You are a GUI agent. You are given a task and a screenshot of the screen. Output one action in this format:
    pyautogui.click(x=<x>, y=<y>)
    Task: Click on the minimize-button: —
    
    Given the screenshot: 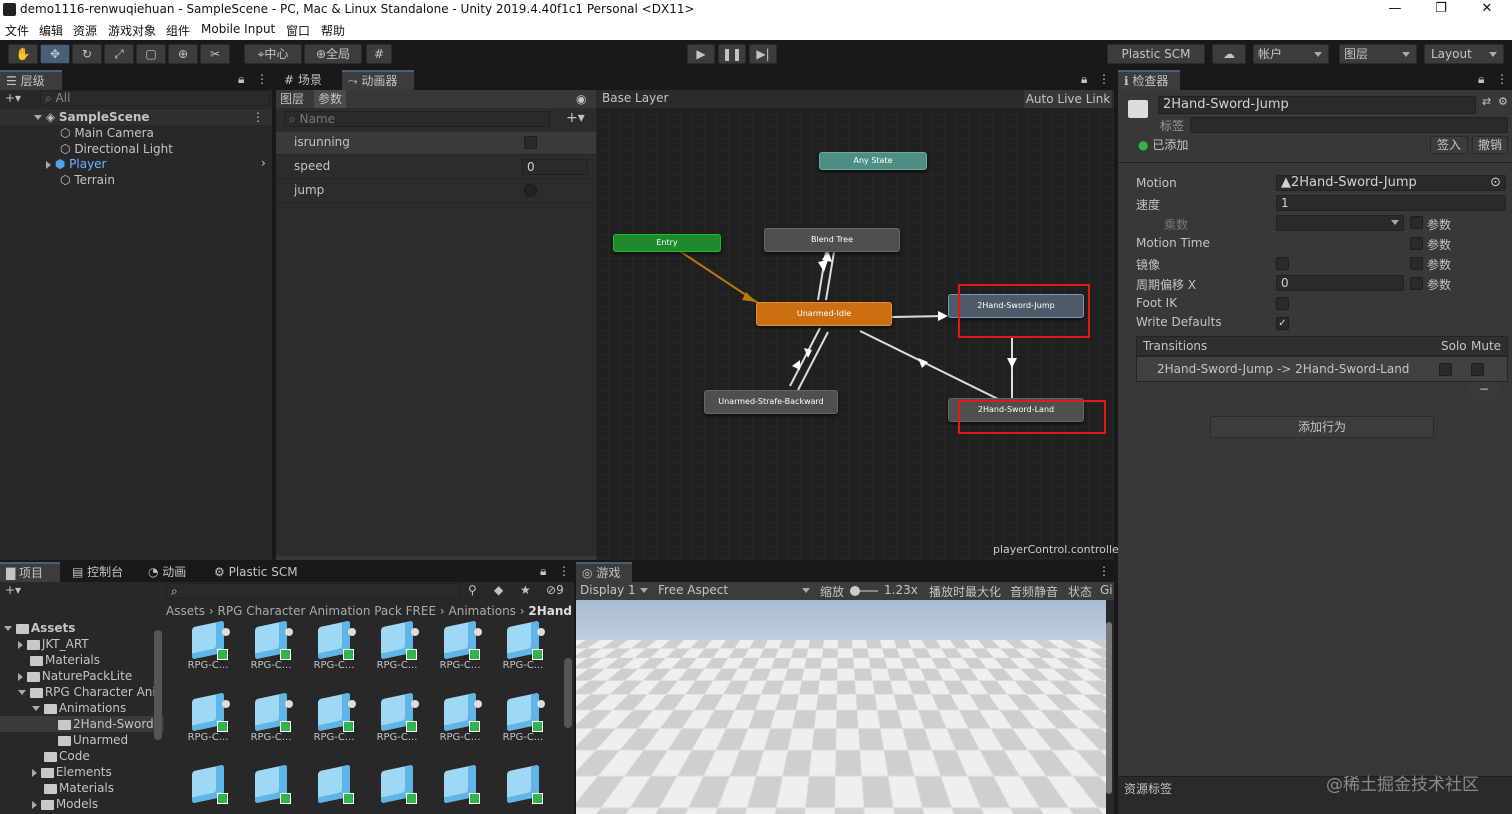 What is the action you would take?
    pyautogui.click(x=1395, y=10)
    